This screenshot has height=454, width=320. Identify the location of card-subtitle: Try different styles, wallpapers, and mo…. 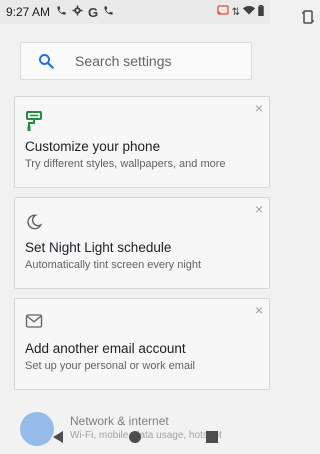
(125, 164).